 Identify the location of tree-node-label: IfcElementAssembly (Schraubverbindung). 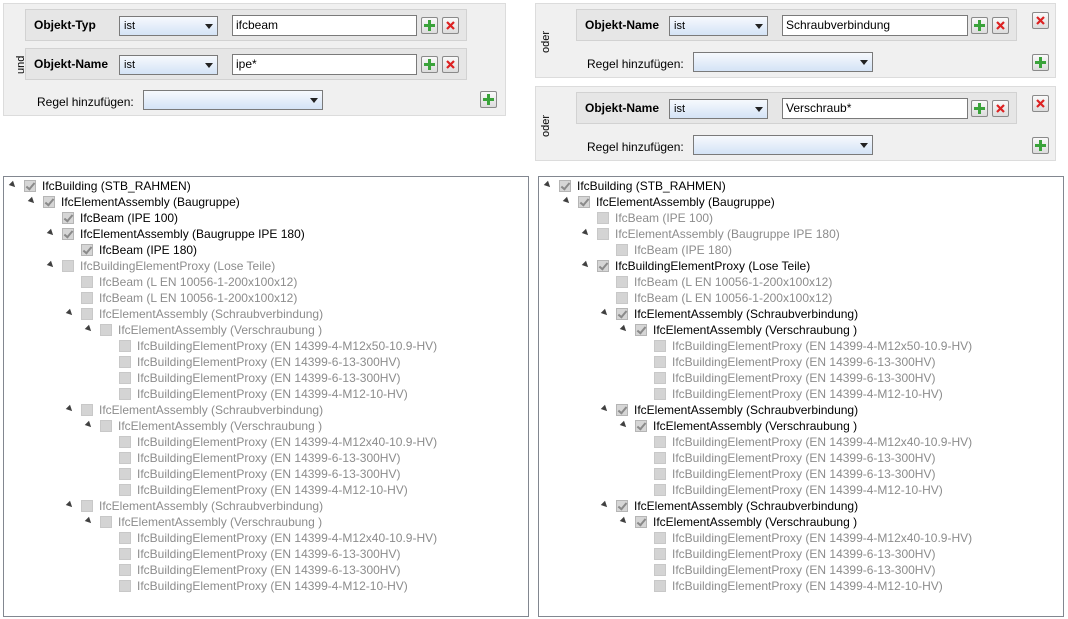
(211, 506).